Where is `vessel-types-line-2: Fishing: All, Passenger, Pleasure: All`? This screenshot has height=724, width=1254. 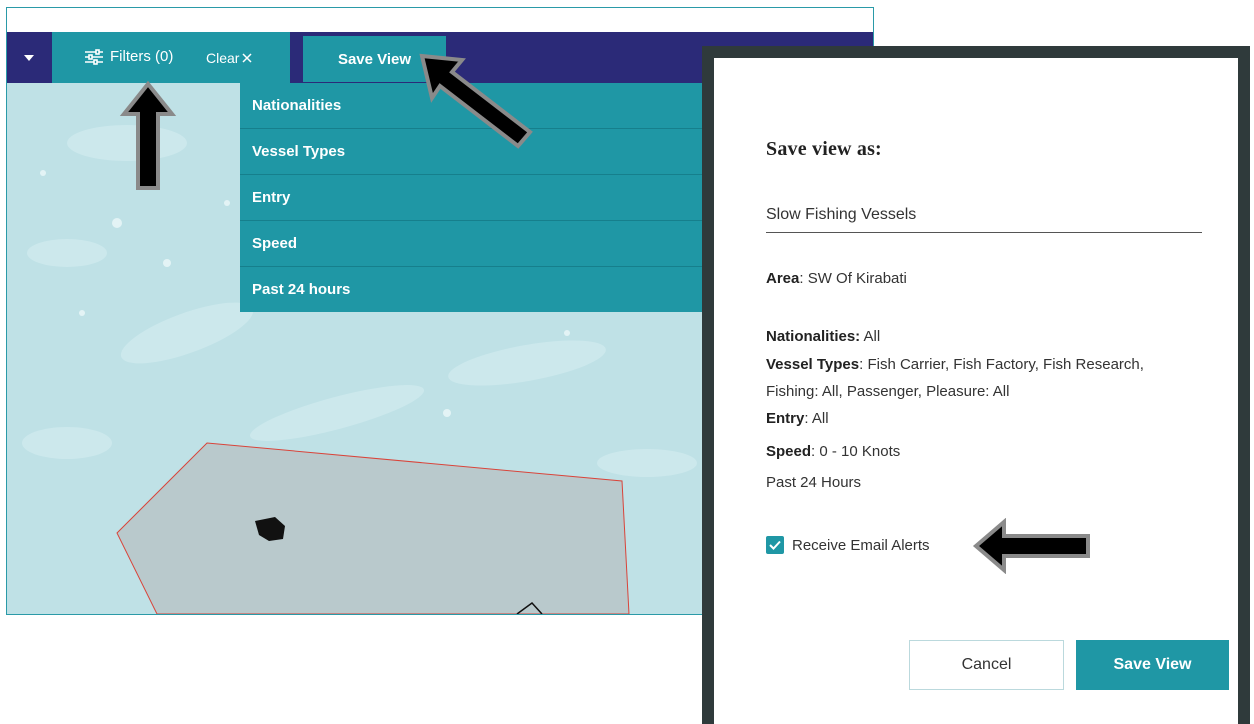 vessel-types-line-2: Fishing: All, Passenger, Pleasure: All is located at coordinates (888, 391).